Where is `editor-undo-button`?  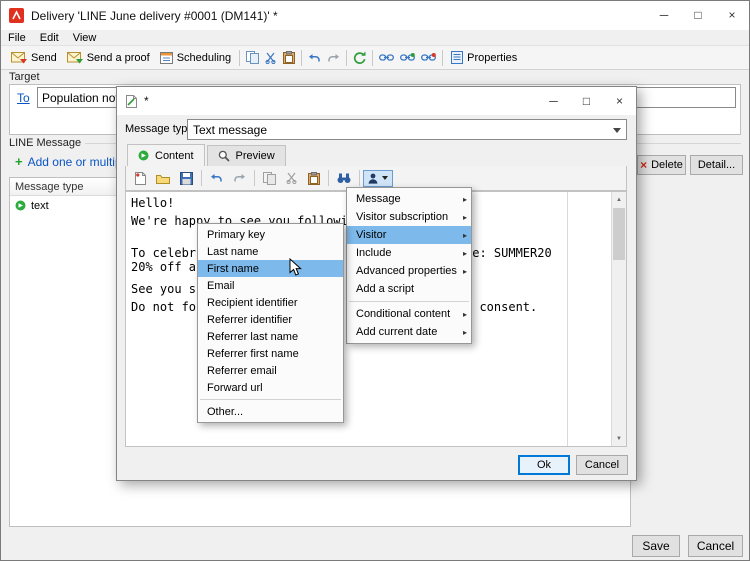
editor-undo-button is located at coordinates (216, 178).